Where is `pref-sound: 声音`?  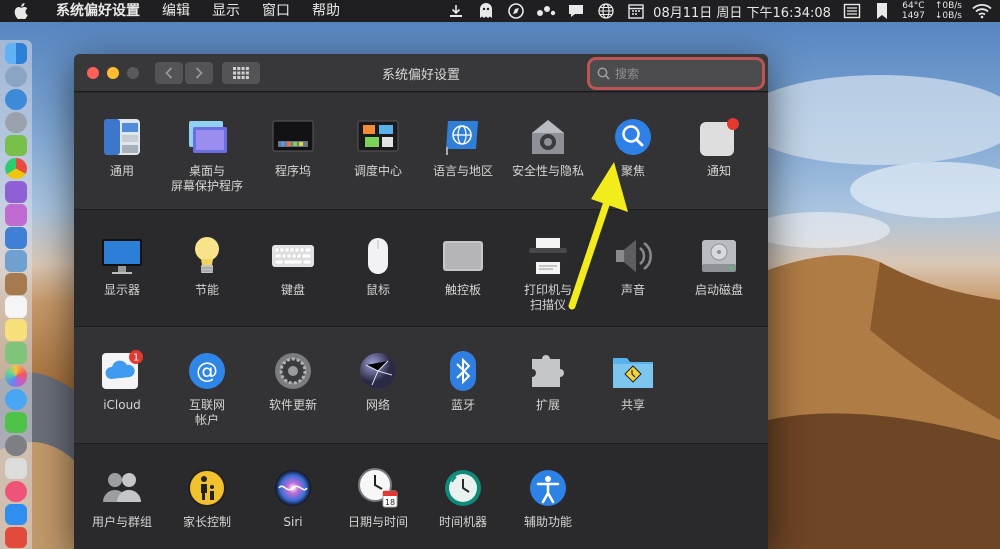 pref-sound: 声音 is located at coordinates (633, 266).